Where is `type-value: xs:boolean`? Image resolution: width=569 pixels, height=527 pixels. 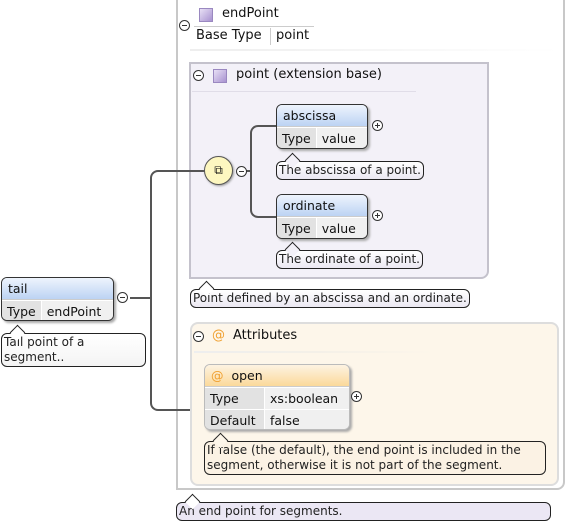
type-value: xs:boolean is located at coordinates (307, 398).